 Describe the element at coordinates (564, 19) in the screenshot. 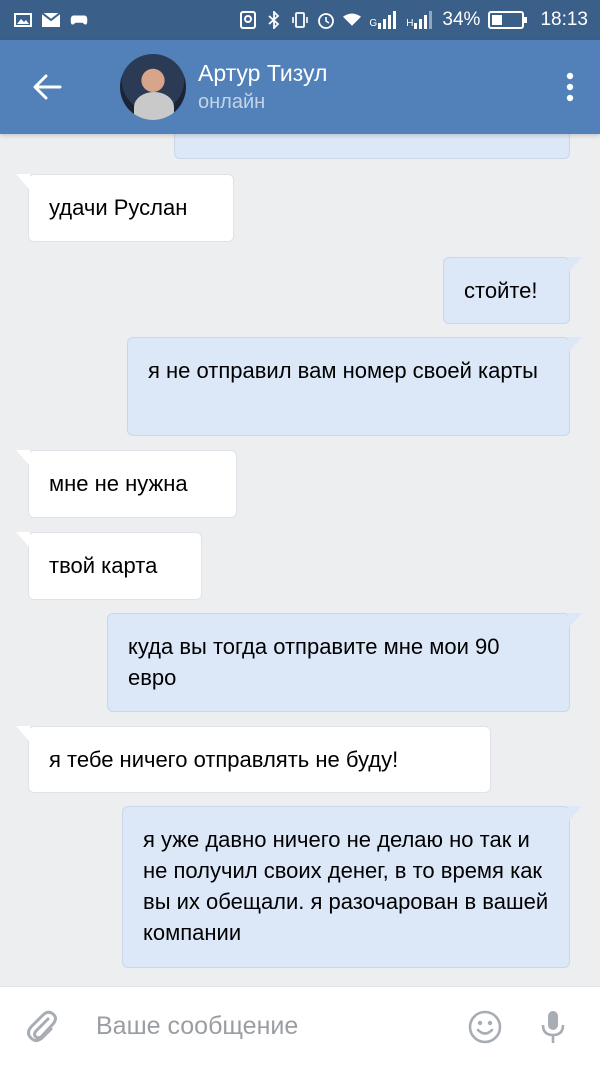

I see `clock: 18:13` at that location.